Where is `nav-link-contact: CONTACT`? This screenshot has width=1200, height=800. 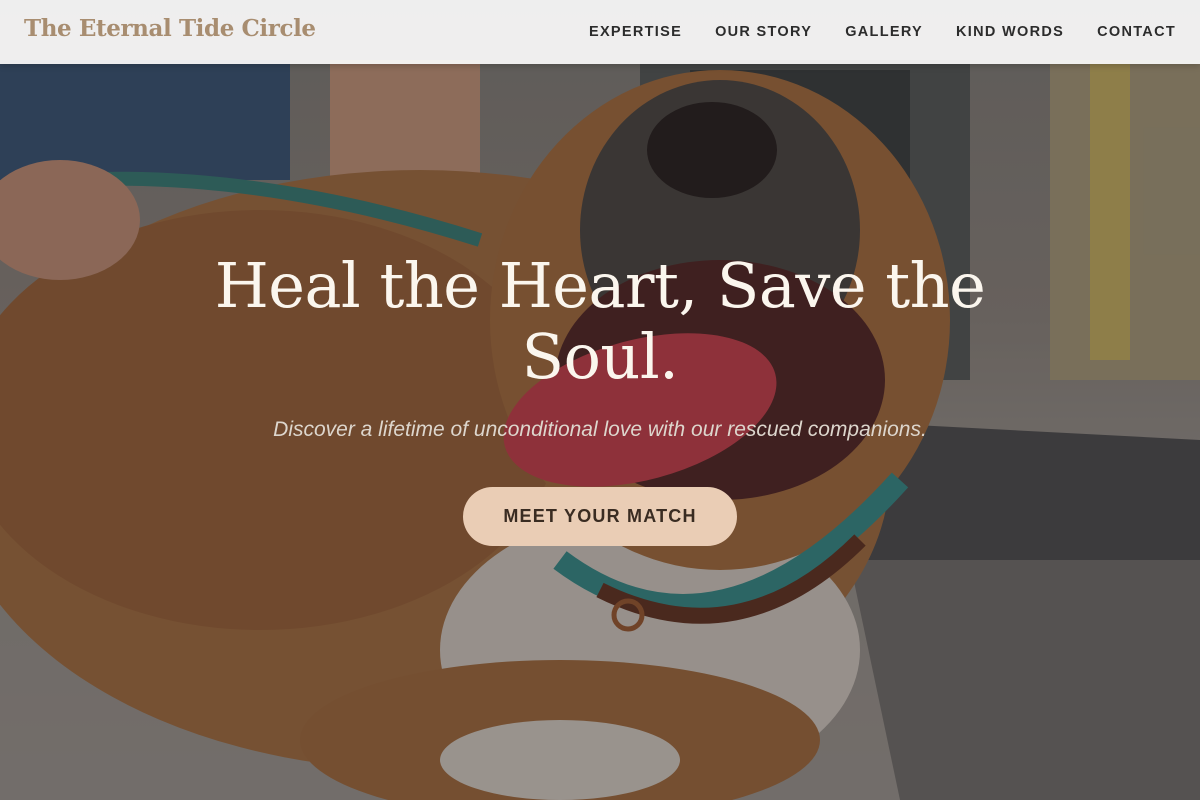
nav-link-contact: CONTACT is located at coordinates (1136, 32).